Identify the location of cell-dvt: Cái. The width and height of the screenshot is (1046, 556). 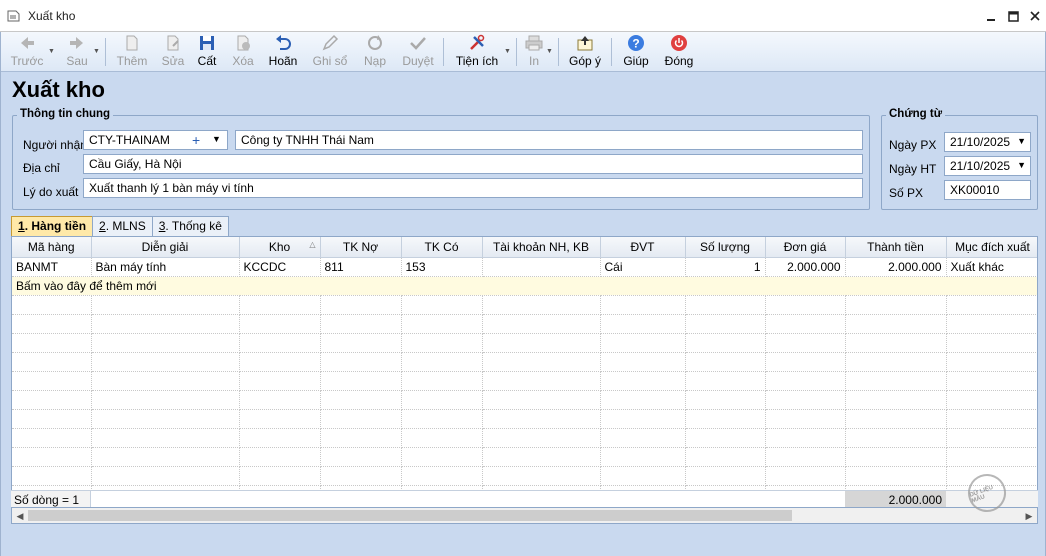
(643, 267).